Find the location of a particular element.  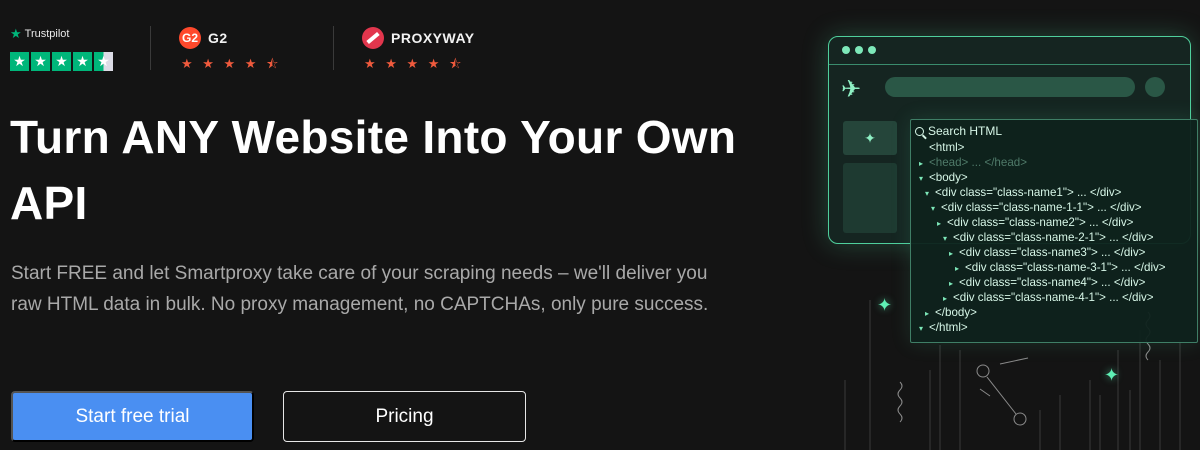

proxyway-stars: ★ ★ ★ ★ ⯪ is located at coordinates (414, 63).